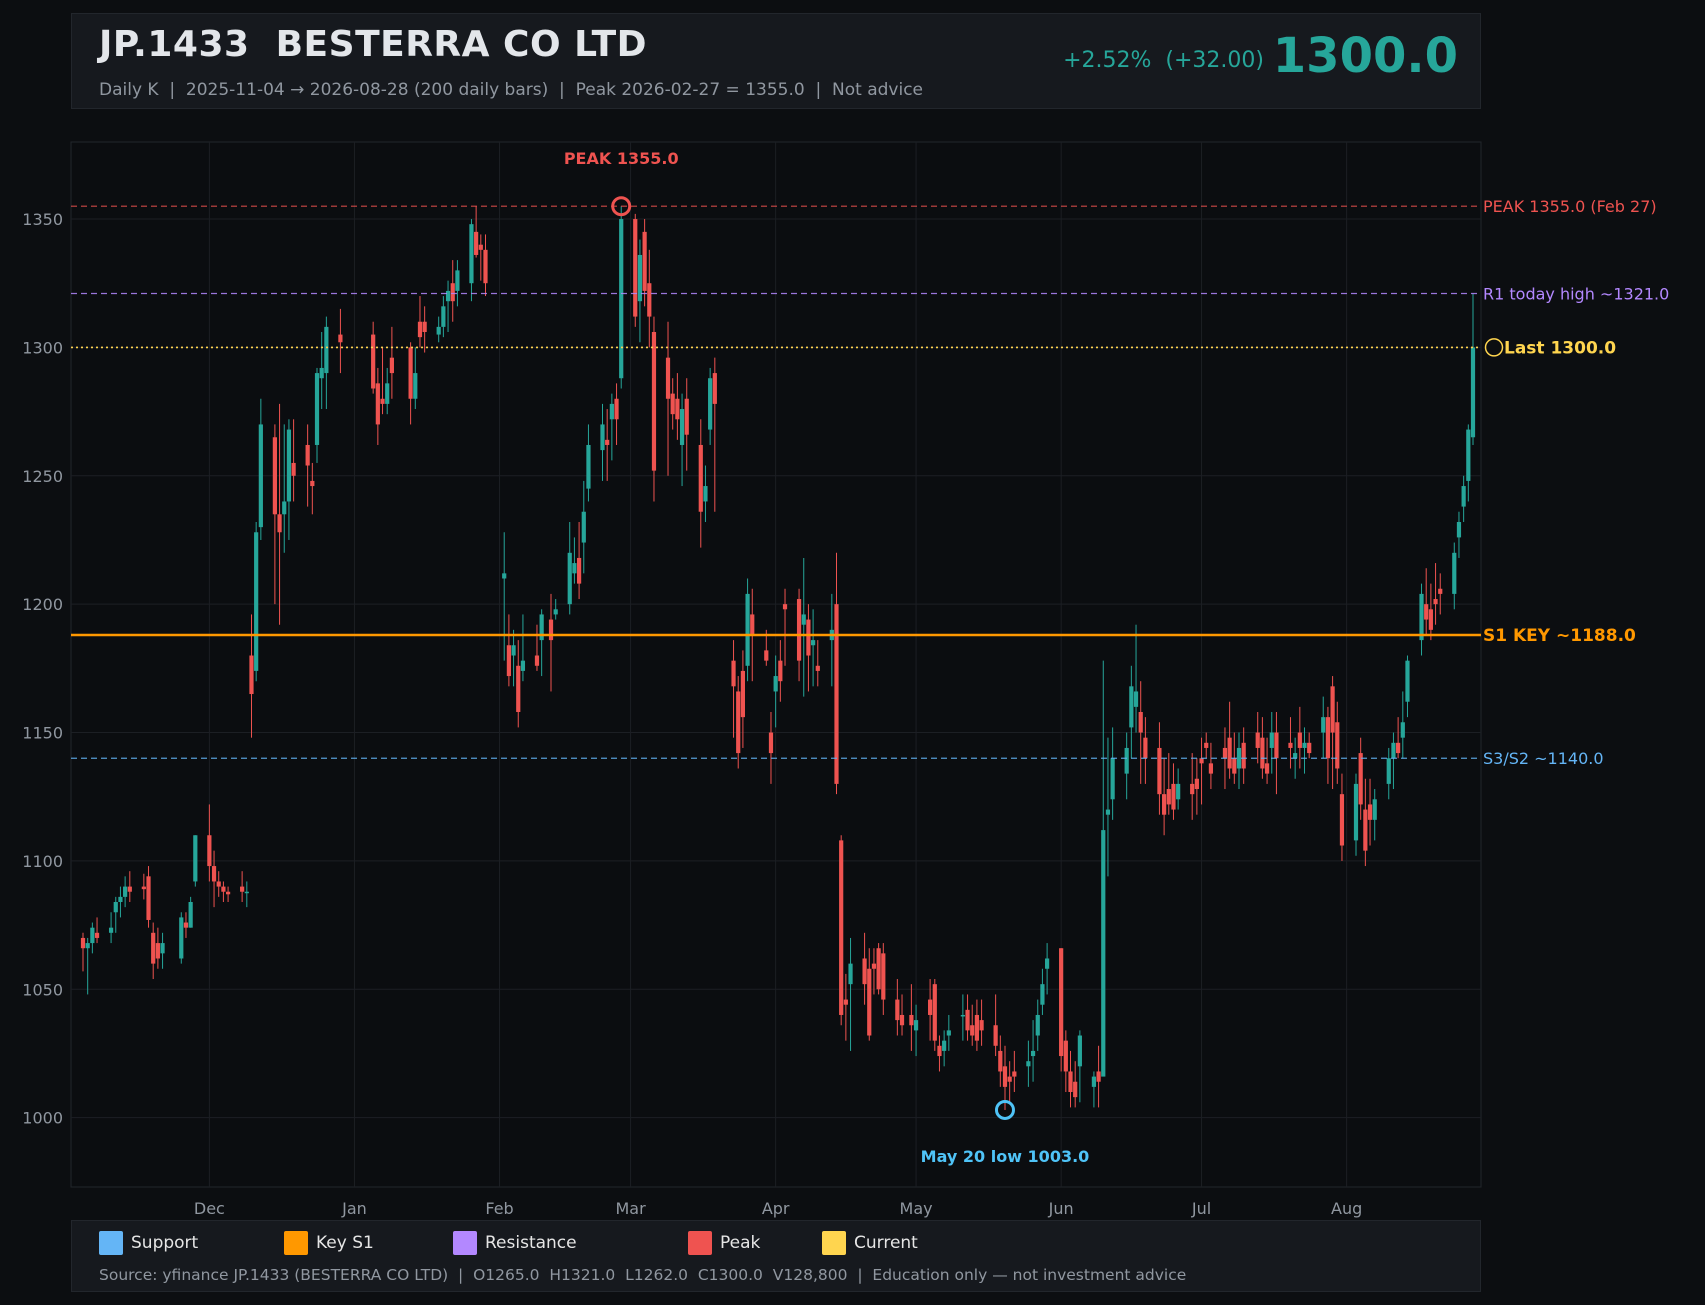 This screenshot has height=1305, width=1705. What do you see at coordinates (296, 1243) in the screenshot?
I see `legend-swatch-key-s1` at bounding box center [296, 1243].